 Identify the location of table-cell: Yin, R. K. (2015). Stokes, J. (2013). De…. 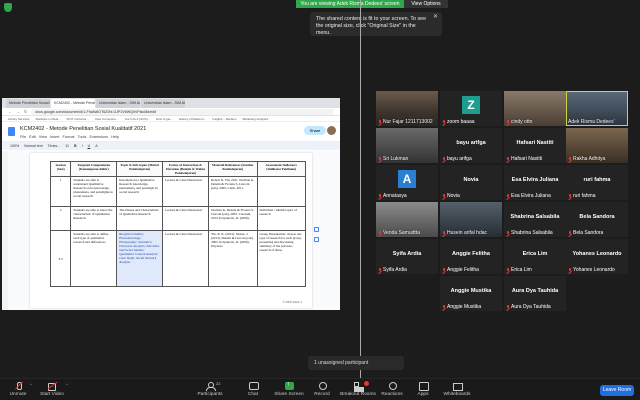
(233, 258).